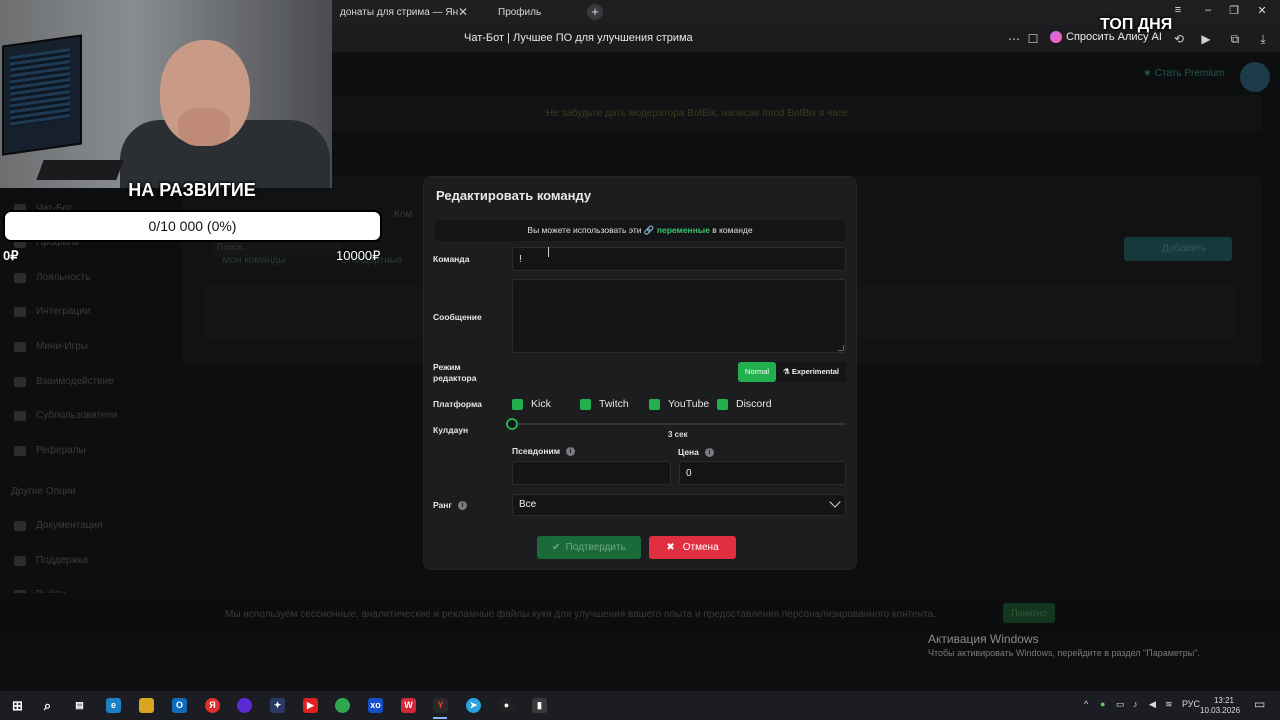 The image size is (1280, 720). Describe the element at coordinates (20, 560) in the screenshot. I see `support-icon` at that location.